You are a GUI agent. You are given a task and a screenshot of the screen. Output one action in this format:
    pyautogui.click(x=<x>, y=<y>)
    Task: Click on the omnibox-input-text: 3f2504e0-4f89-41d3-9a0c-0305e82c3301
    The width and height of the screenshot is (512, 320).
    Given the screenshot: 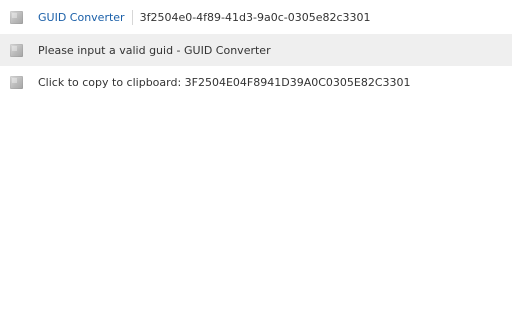 What is the action you would take?
    pyautogui.click(x=255, y=17)
    